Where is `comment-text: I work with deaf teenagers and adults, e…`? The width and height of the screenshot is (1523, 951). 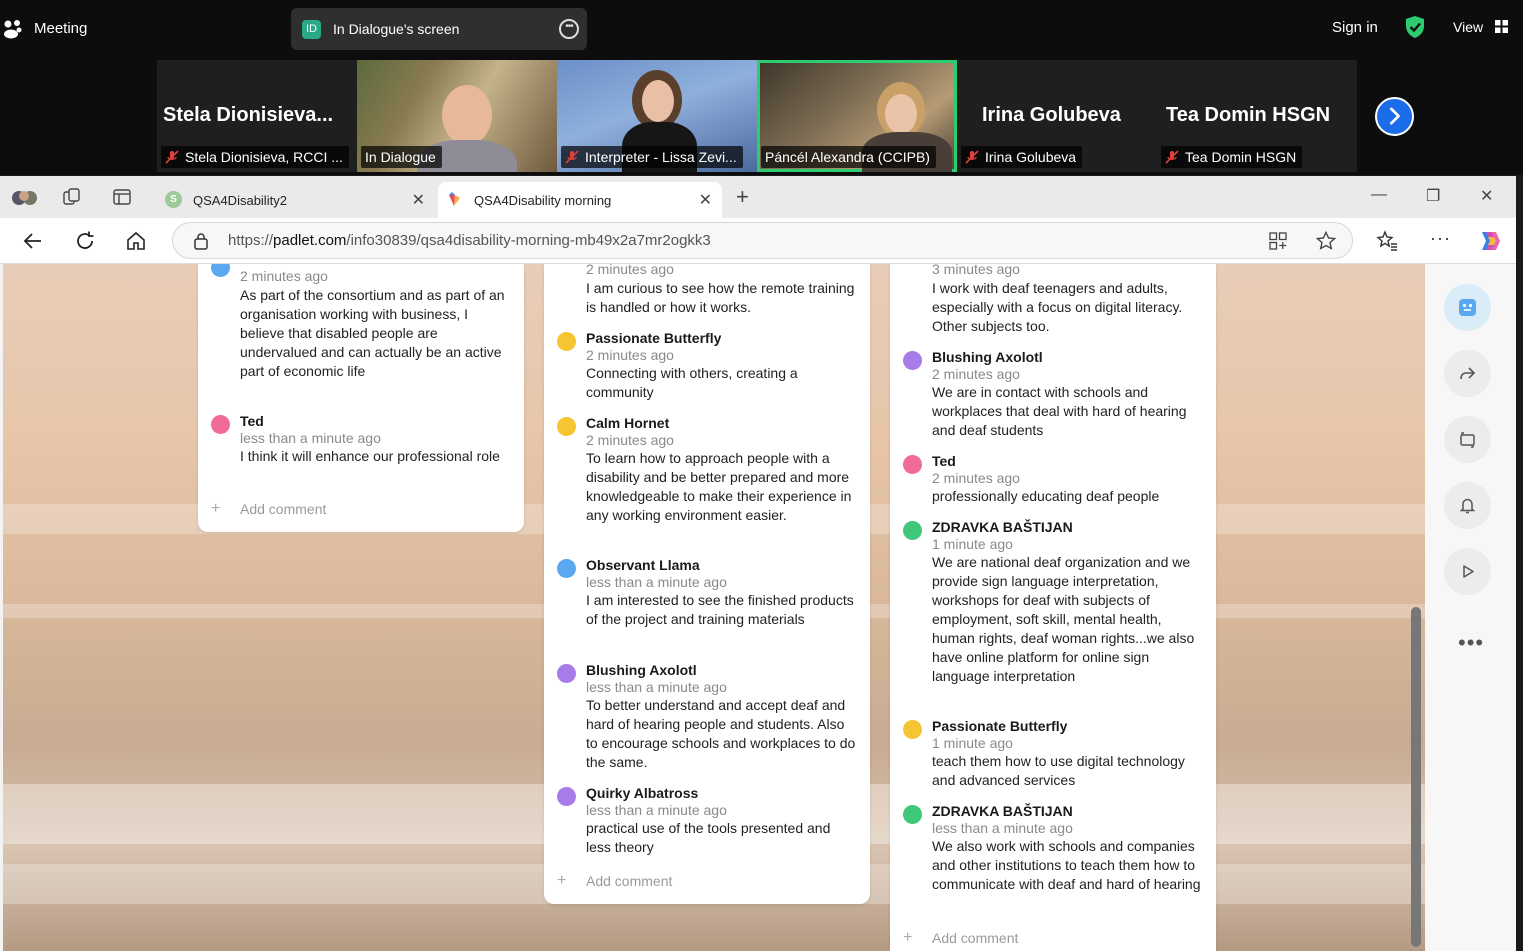
comment-text: I work with deaf teenagers and adults, e… is located at coordinates (1057, 307).